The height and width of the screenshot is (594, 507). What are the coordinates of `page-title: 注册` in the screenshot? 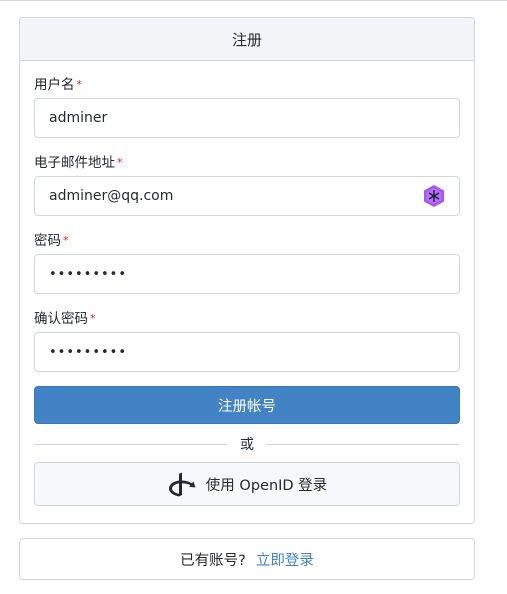 It's located at (246, 39).